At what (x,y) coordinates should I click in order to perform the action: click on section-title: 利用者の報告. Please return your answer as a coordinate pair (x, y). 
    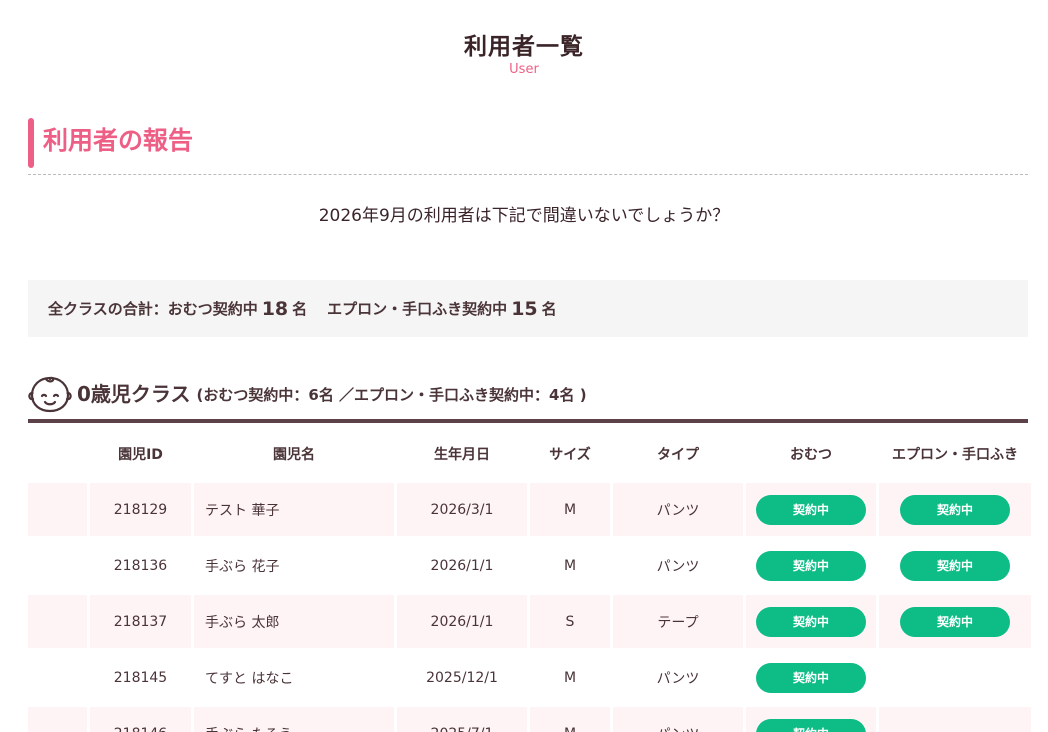
    Looking at the image, I should click on (118, 140).